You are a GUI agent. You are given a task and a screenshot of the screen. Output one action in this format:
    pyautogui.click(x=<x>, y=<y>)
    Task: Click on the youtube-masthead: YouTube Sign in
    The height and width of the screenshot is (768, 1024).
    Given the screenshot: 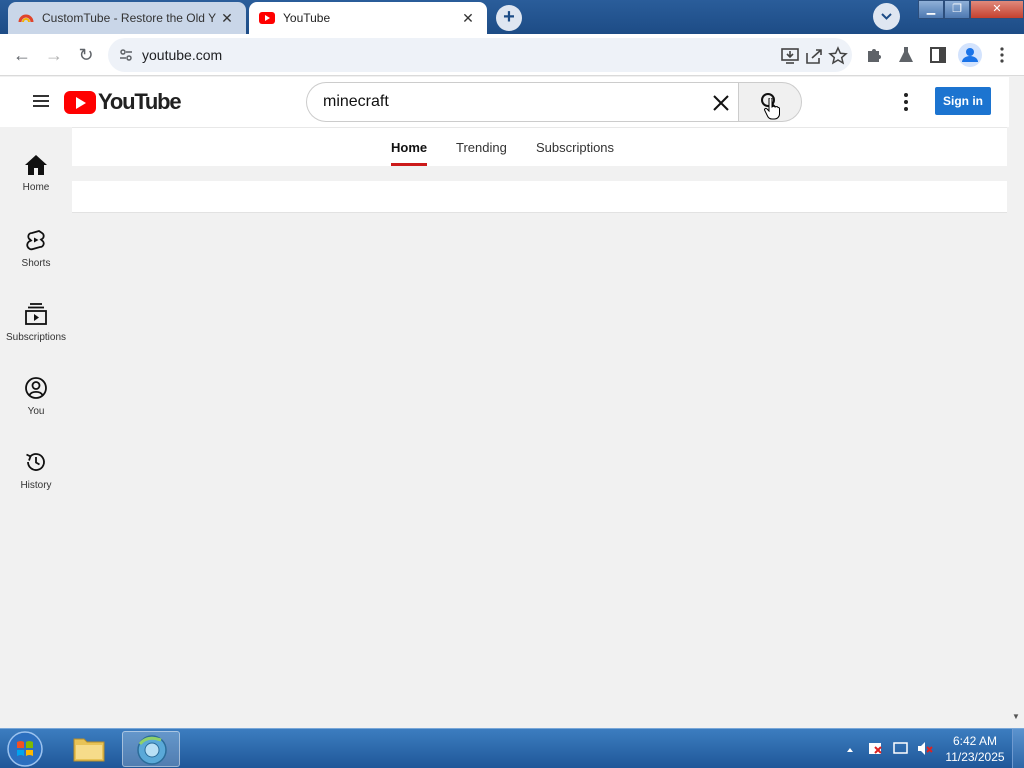 What is the action you would take?
    pyautogui.click(x=504, y=102)
    